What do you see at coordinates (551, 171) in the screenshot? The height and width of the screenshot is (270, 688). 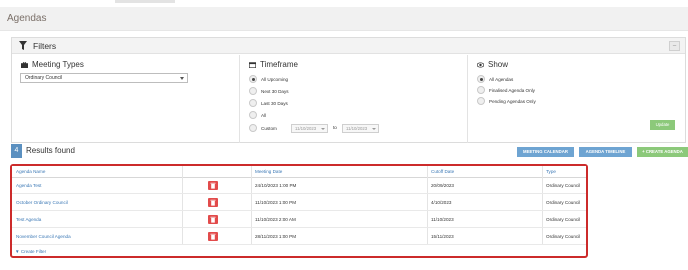 I see `header-type: Type` at bounding box center [551, 171].